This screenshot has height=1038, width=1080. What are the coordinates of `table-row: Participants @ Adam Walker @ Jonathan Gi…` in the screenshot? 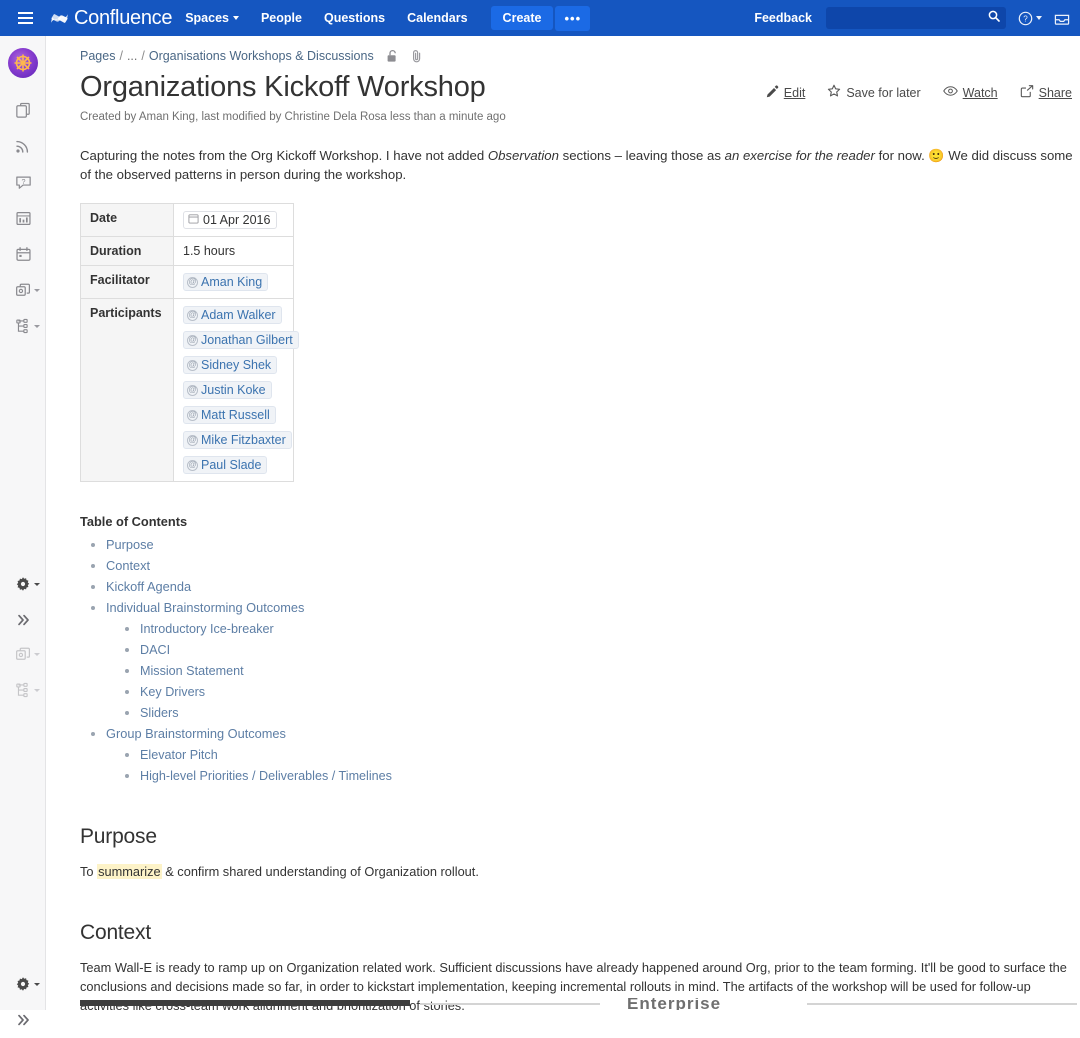 It's located at (189, 390).